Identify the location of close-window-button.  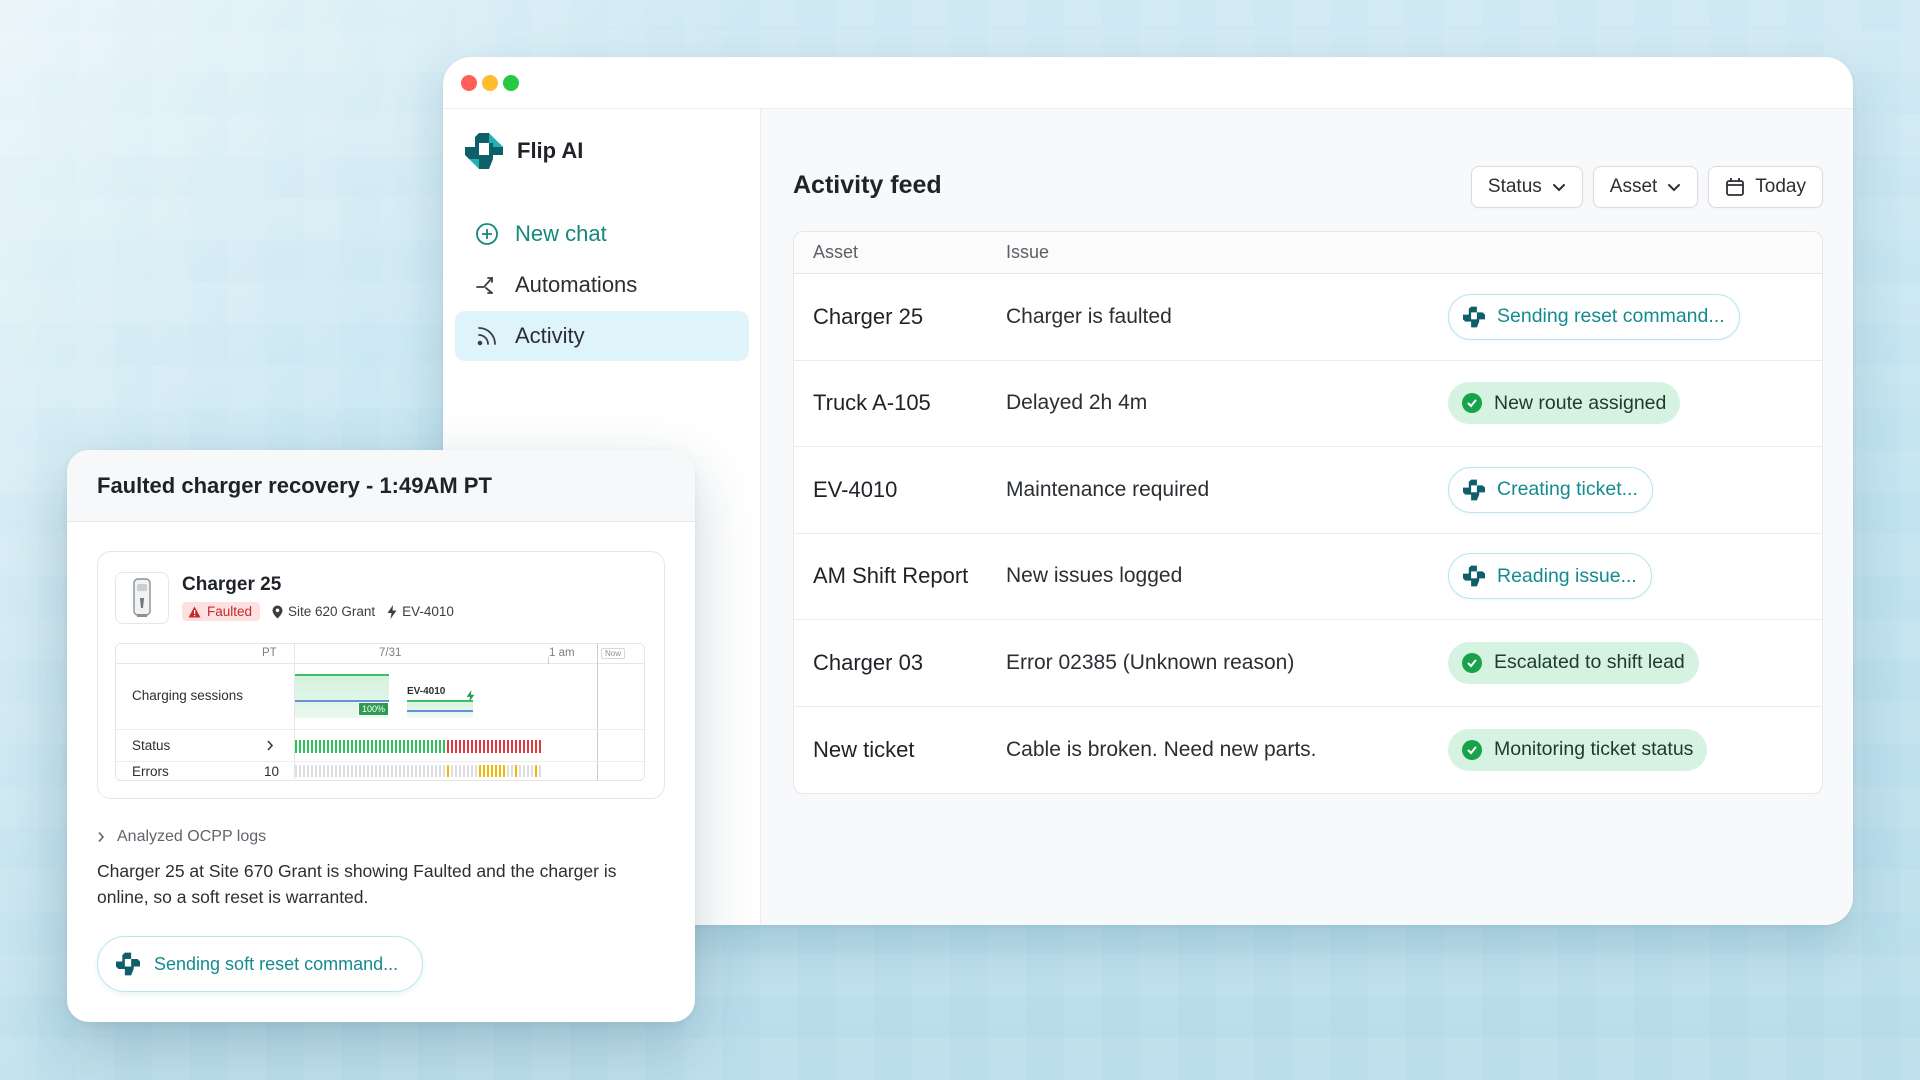
(469, 83).